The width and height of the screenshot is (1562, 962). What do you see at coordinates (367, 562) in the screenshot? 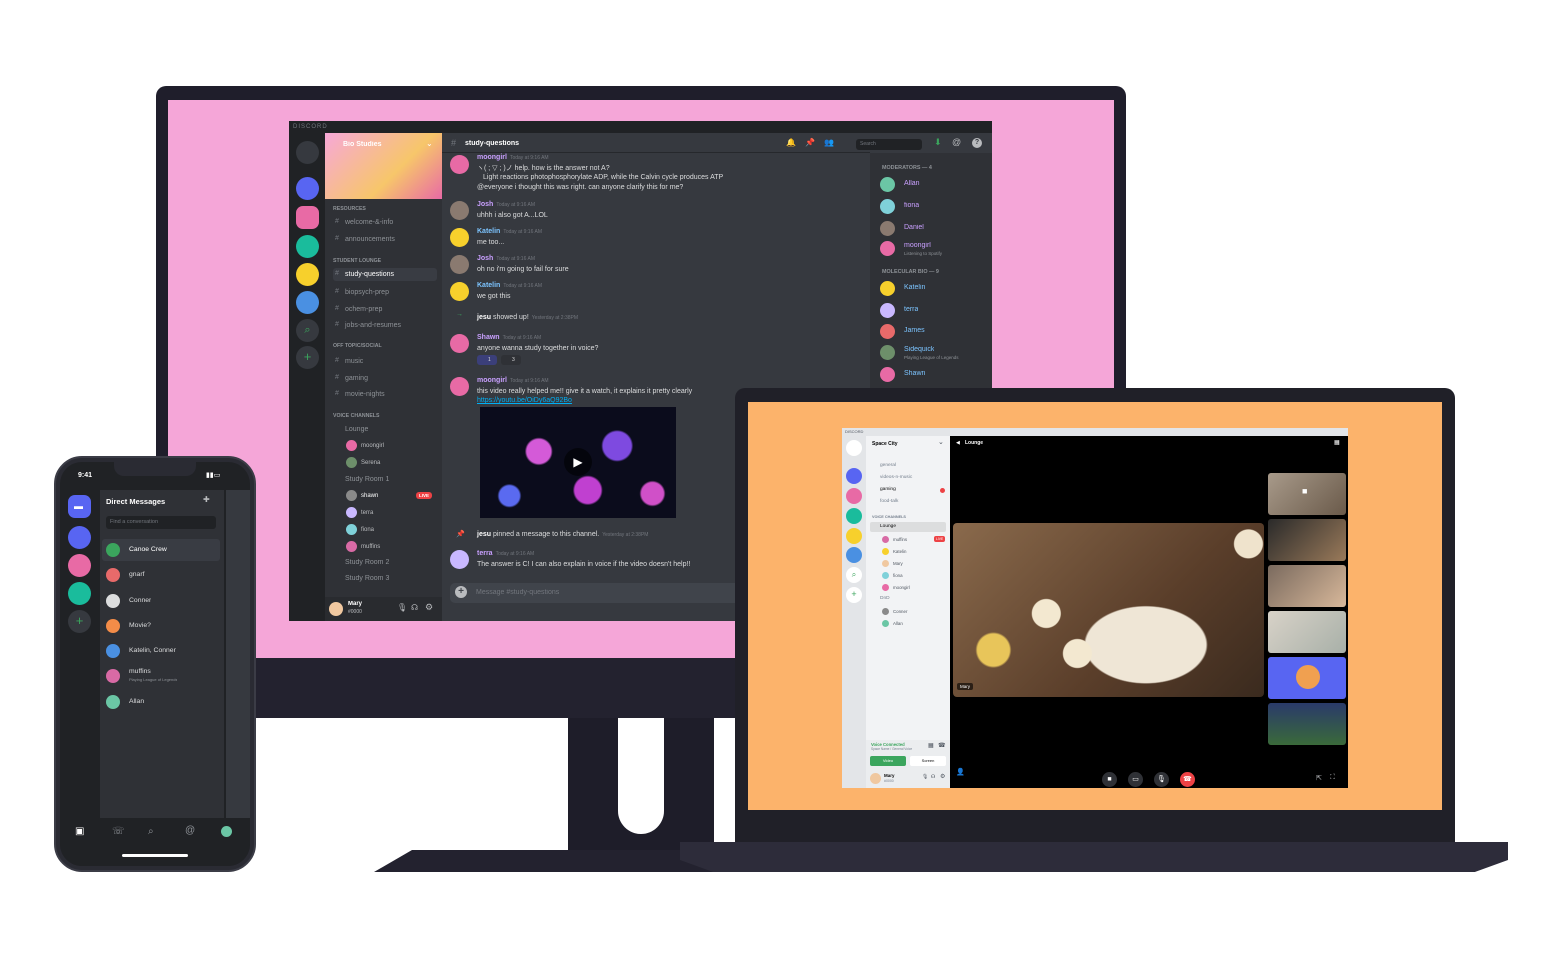
I see `voice-channel-study-room-2: Study Room 2` at bounding box center [367, 562].